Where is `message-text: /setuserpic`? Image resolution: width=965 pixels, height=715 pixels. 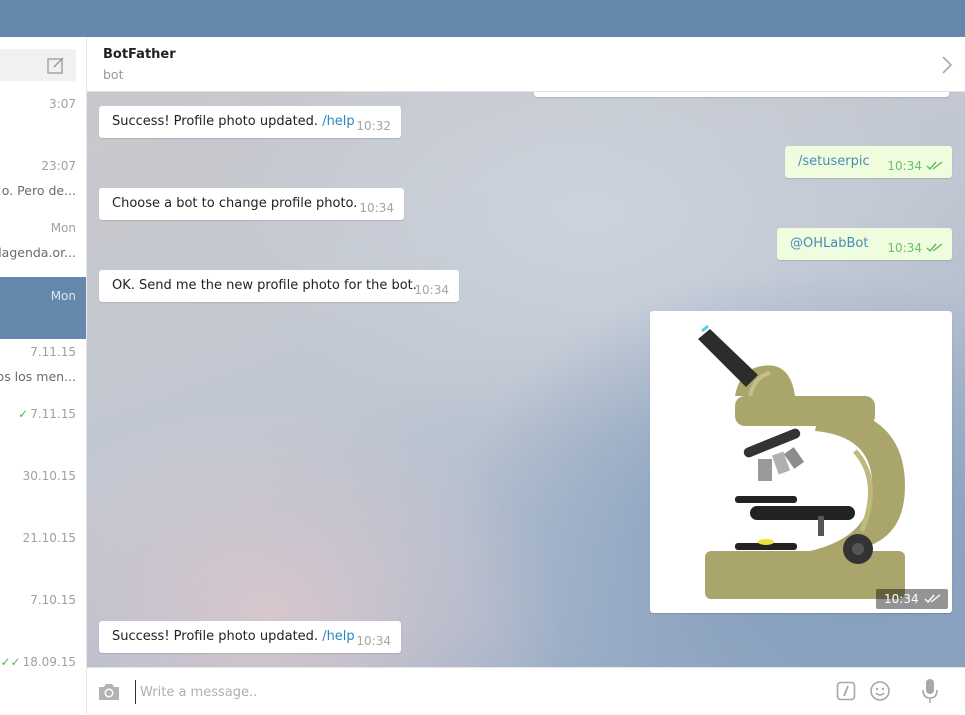
message-text: /setuserpic is located at coordinates (834, 161).